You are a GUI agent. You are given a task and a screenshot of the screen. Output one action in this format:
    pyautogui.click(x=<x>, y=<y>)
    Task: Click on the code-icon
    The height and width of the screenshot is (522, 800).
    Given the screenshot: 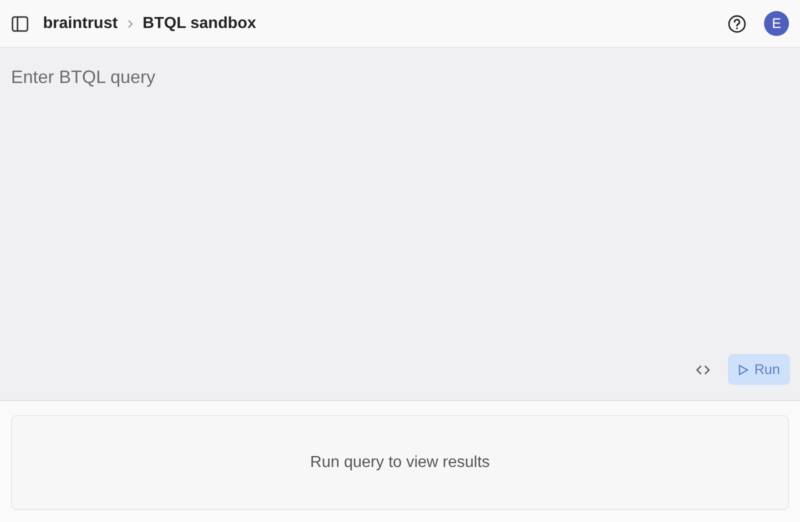 What is the action you would take?
    pyautogui.click(x=703, y=370)
    